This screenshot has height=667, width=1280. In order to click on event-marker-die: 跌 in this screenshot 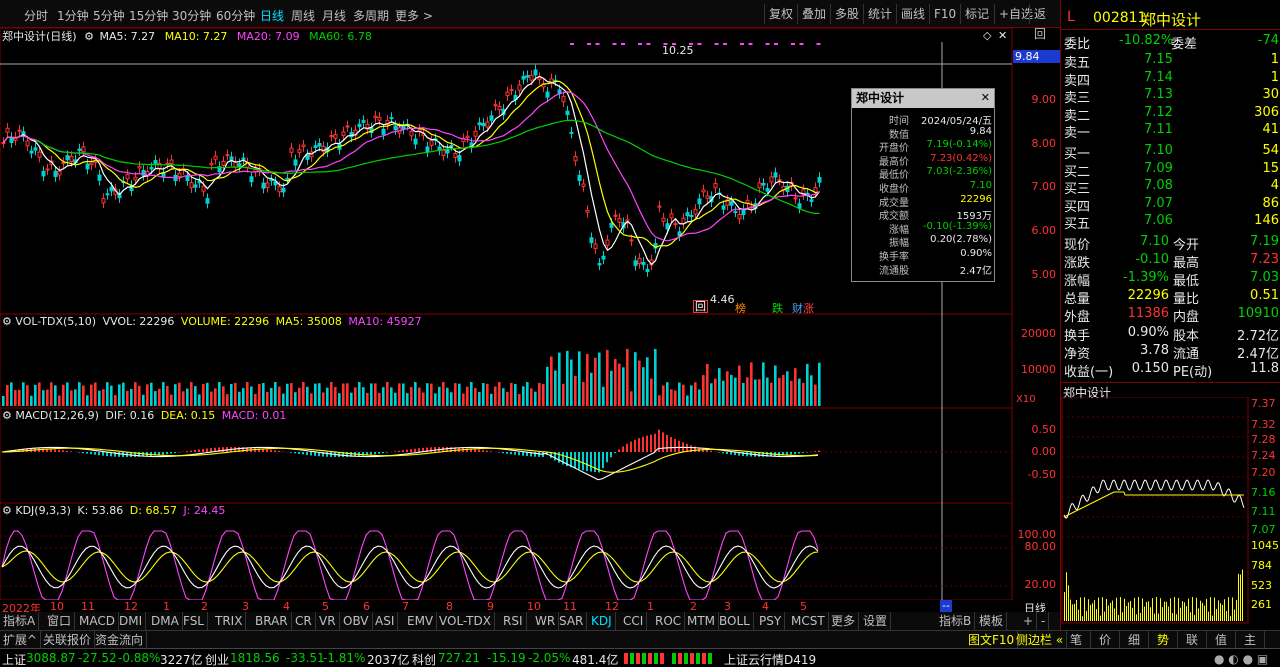, I will do `click(777, 308)`.